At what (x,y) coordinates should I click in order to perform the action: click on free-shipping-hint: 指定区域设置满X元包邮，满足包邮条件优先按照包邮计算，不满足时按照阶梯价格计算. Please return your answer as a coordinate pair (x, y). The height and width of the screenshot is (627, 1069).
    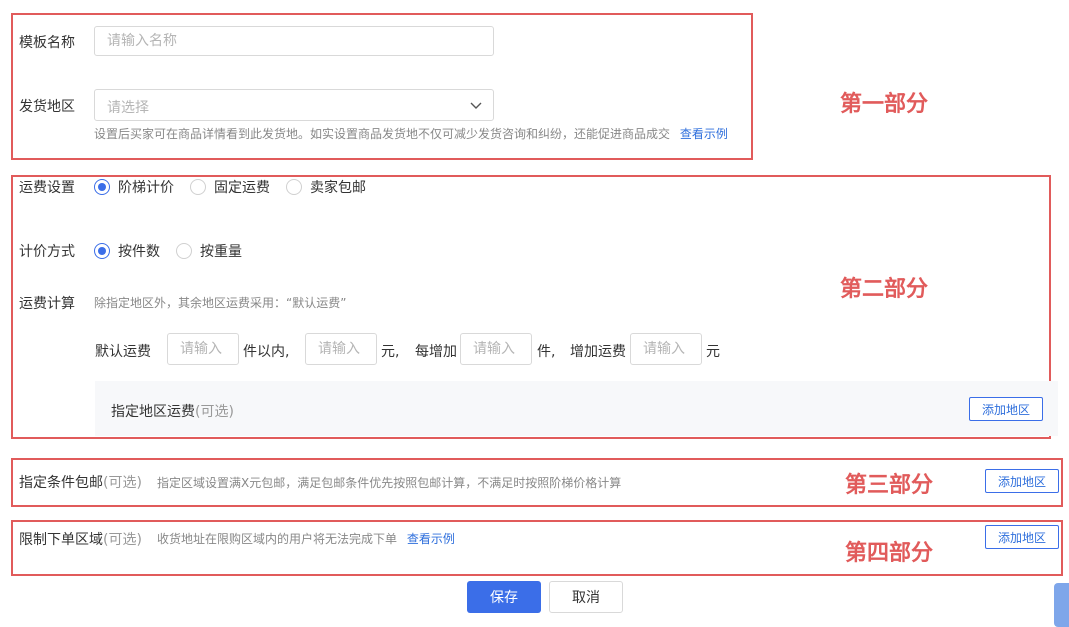
    Looking at the image, I should click on (389, 483).